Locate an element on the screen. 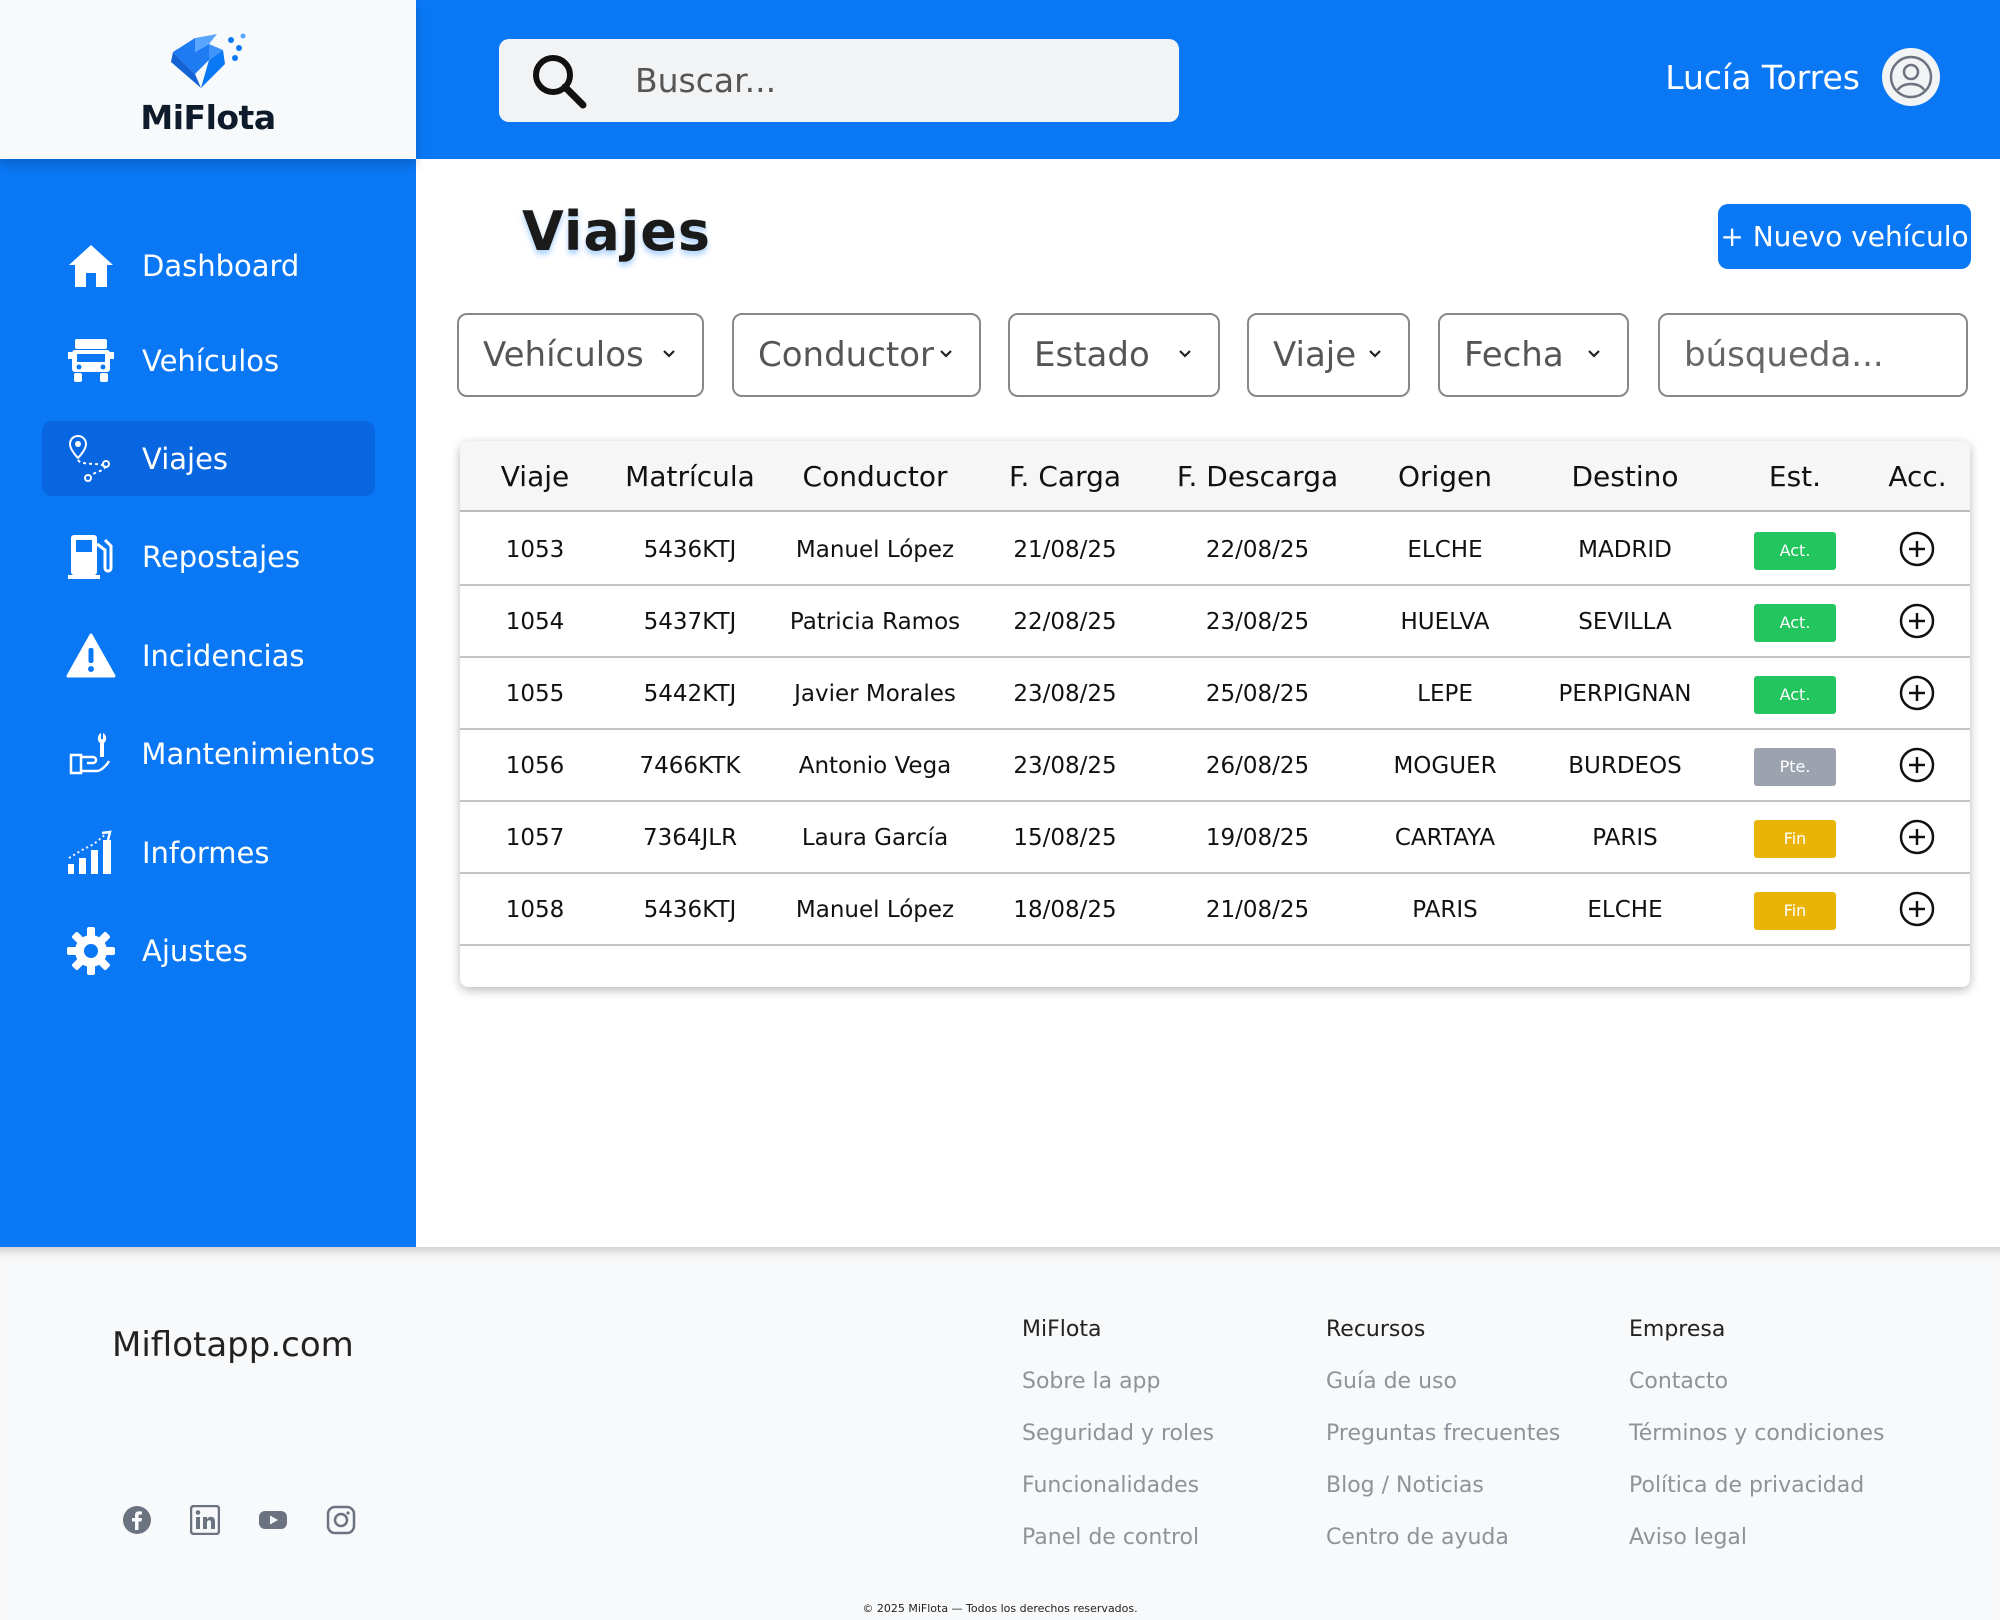 The width and height of the screenshot is (2000, 1620). cell-conductor: Manuel López is located at coordinates (875, 910).